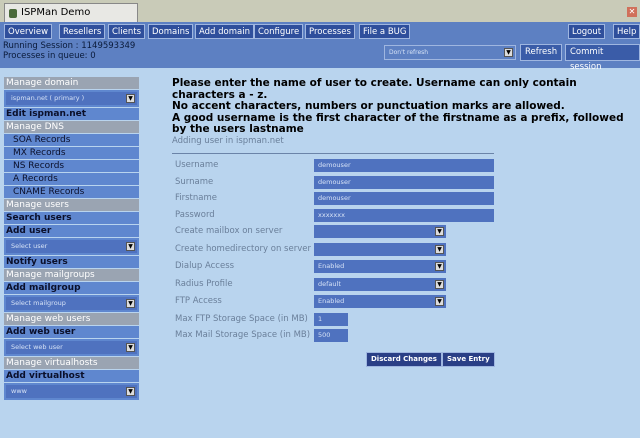 The image size is (640, 438). Describe the element at coordinates (224, 31) in the screenshot. I see `nav-add-domain: Add domain` at that location.